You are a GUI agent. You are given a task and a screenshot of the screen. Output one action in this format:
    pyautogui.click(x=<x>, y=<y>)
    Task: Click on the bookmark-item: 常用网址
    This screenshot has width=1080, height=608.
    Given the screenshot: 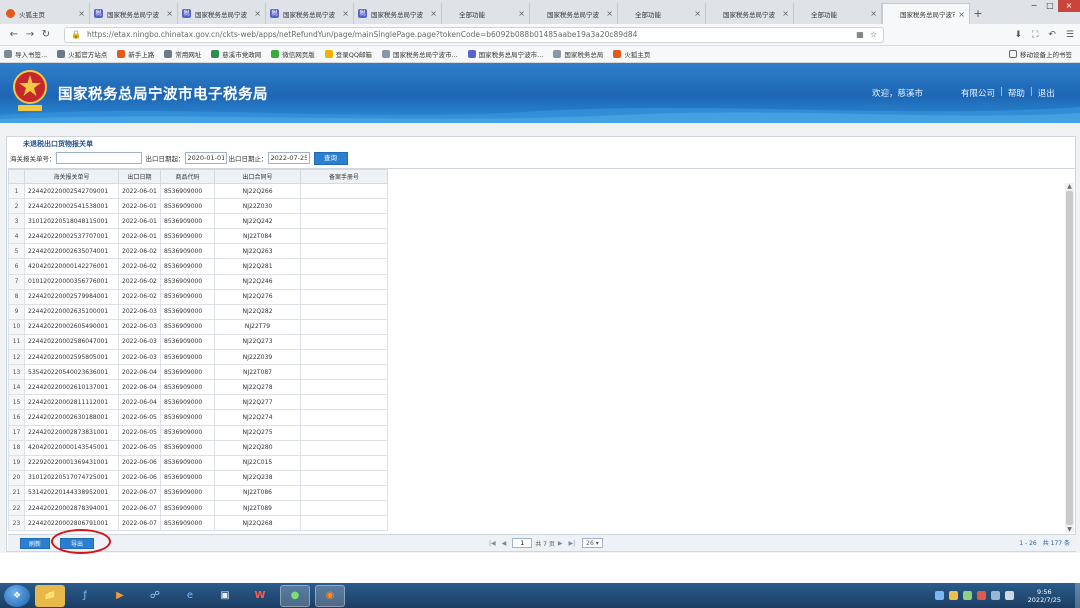 What is the action you would take?
    pyautogui.click(x=182, y=54)
    